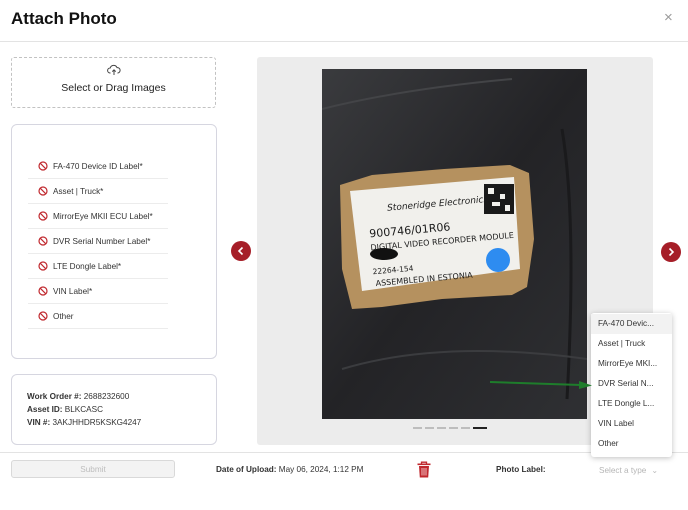 The width and height of the screenshot is (688, 510). I want to click on asset-id-value: BLKCASC, so click(84, 409).